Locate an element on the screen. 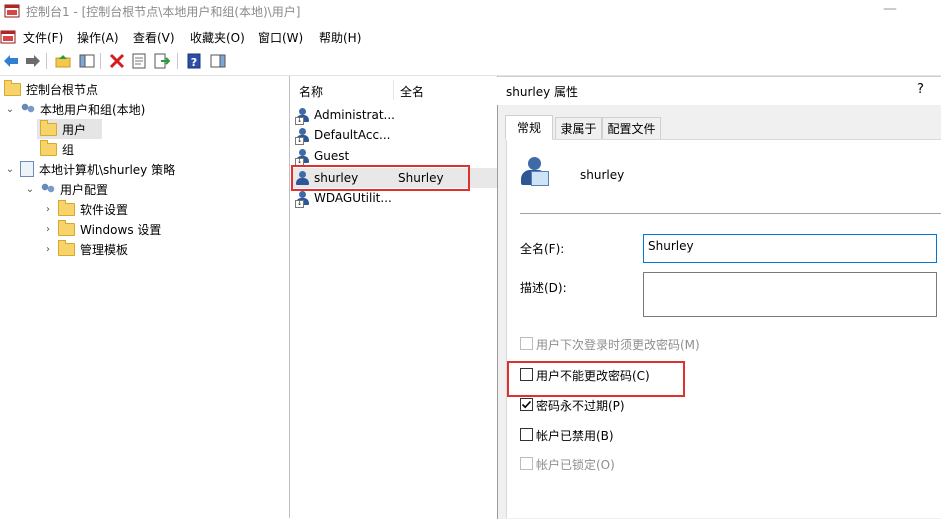 The height and width of the screenshot is (519, 941). forward-arrow-icon is located at coordinates (33, 61).